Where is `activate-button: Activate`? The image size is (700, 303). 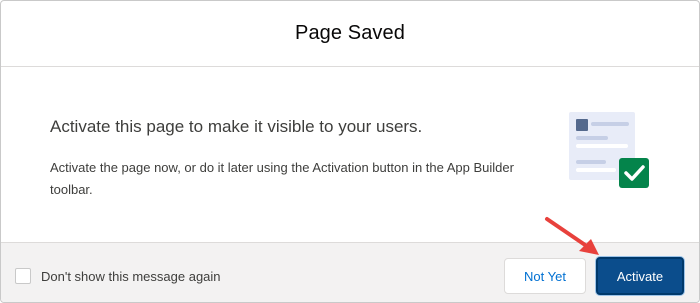 activate-button: Activate is located at coordinates (640, 276).